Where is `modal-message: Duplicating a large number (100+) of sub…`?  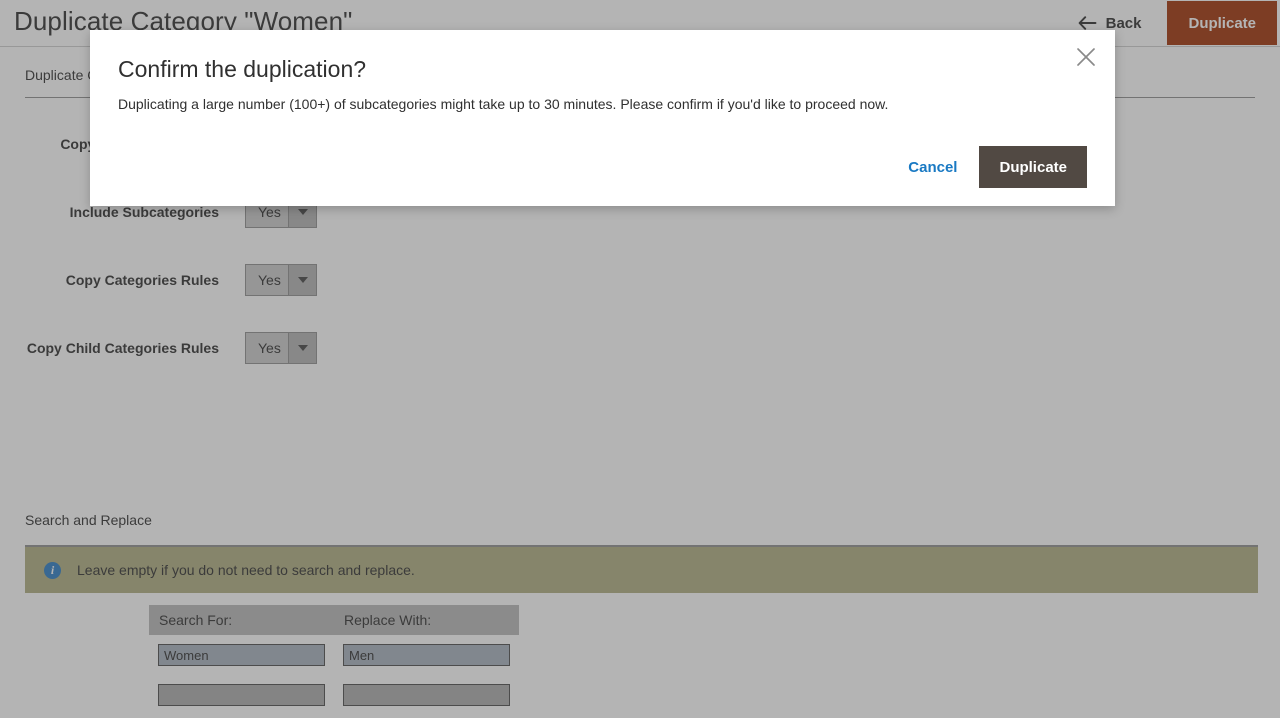 modal-message: Duplicating a large number (100+) of sub… is located at coordinates (503, 104).